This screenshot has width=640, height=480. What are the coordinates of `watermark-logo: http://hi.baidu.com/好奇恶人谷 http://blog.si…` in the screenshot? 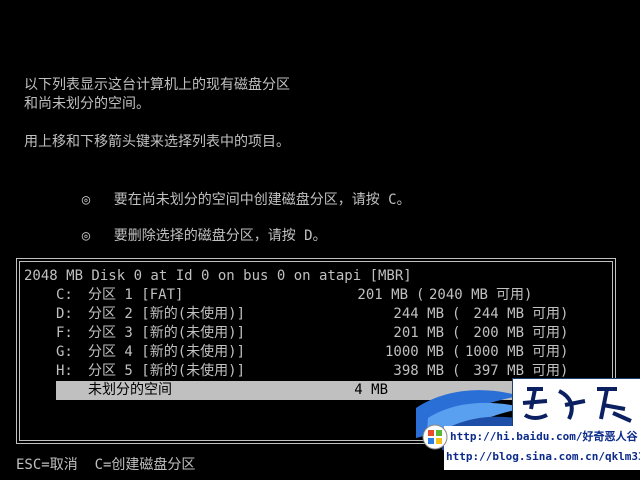 It's located at (528, 424).